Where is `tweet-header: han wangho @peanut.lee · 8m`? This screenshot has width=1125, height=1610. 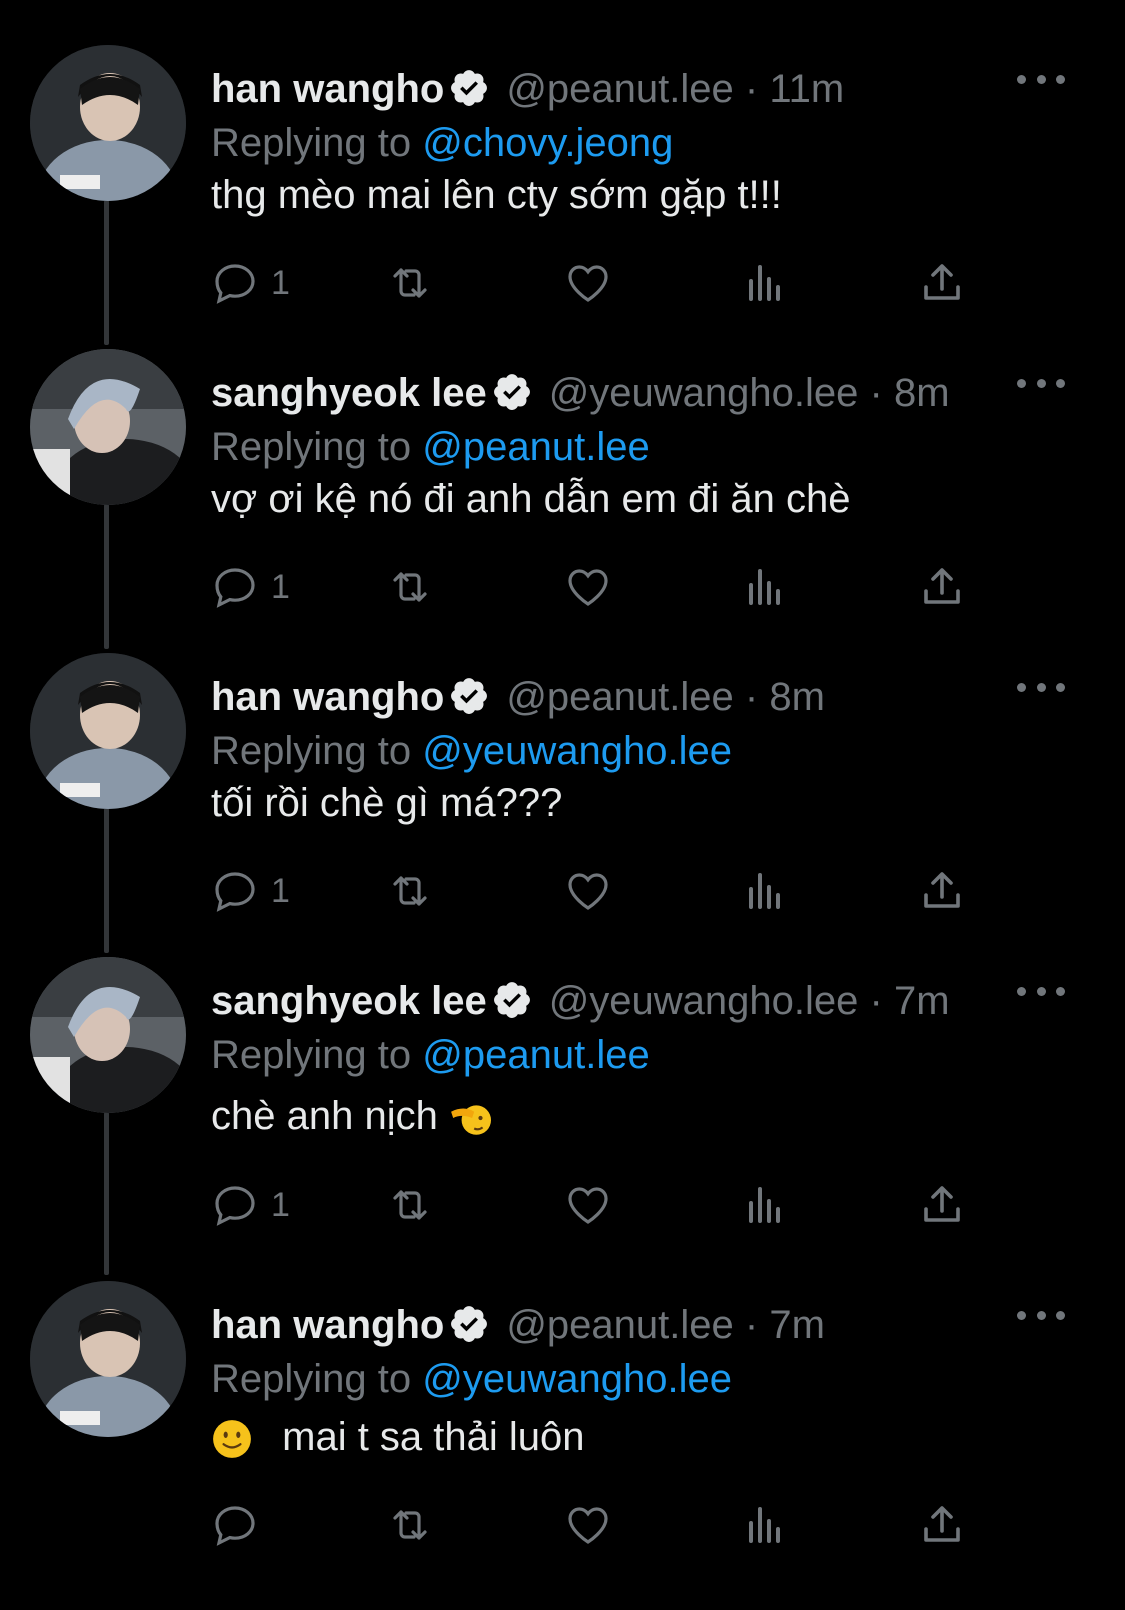
tweet-header: han wangho @peanut.lee · 8m is located at coordinates (648, 697).